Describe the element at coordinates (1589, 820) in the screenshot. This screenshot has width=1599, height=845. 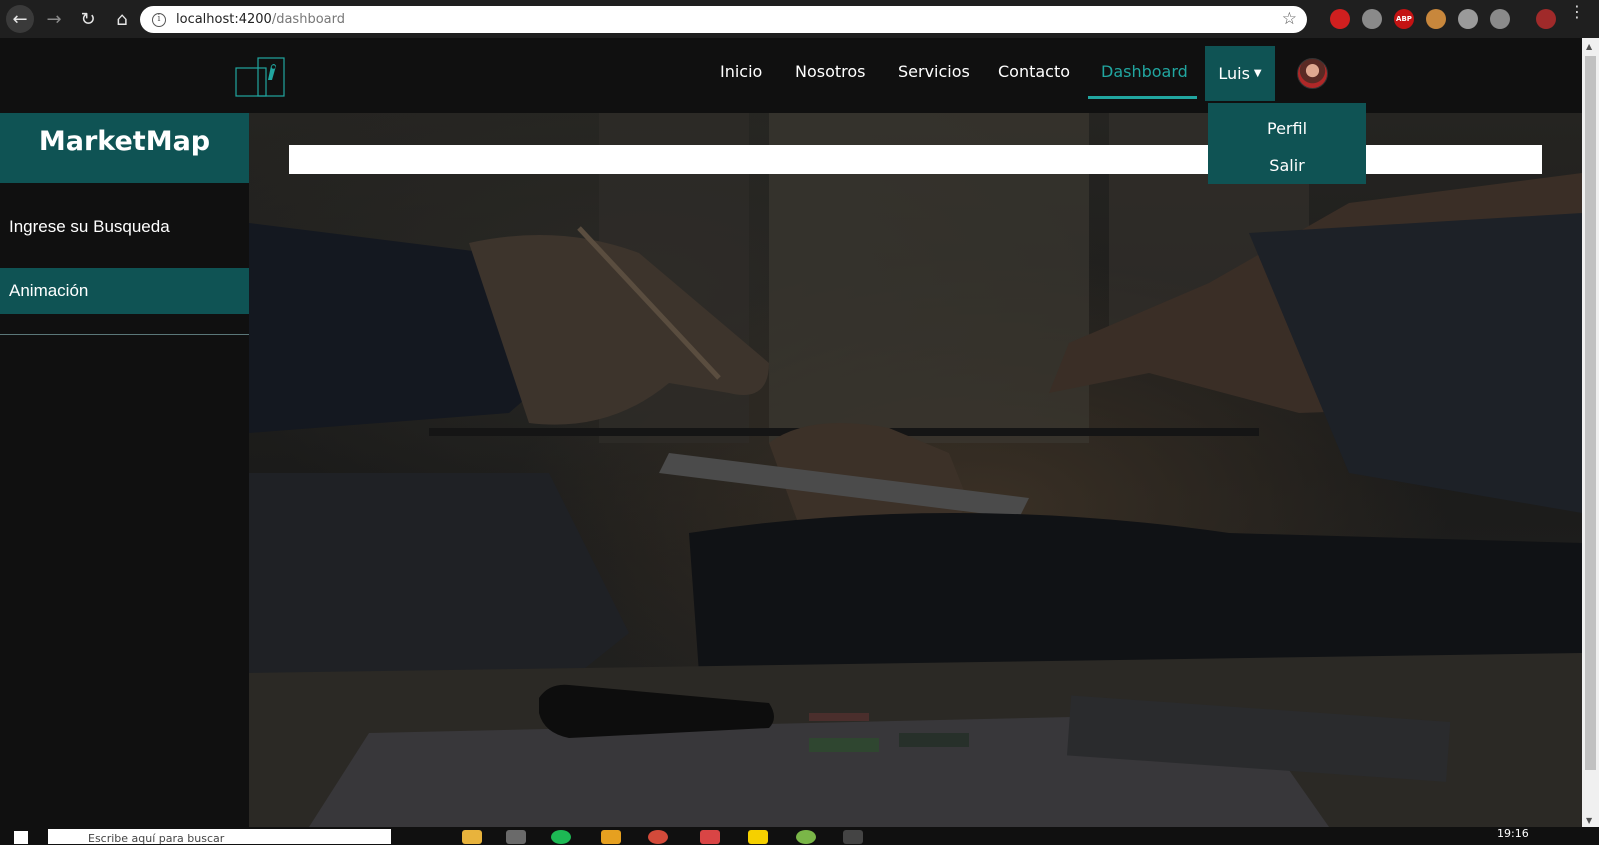
I see `scroll-down-arrow-icon: ▼` at that location.